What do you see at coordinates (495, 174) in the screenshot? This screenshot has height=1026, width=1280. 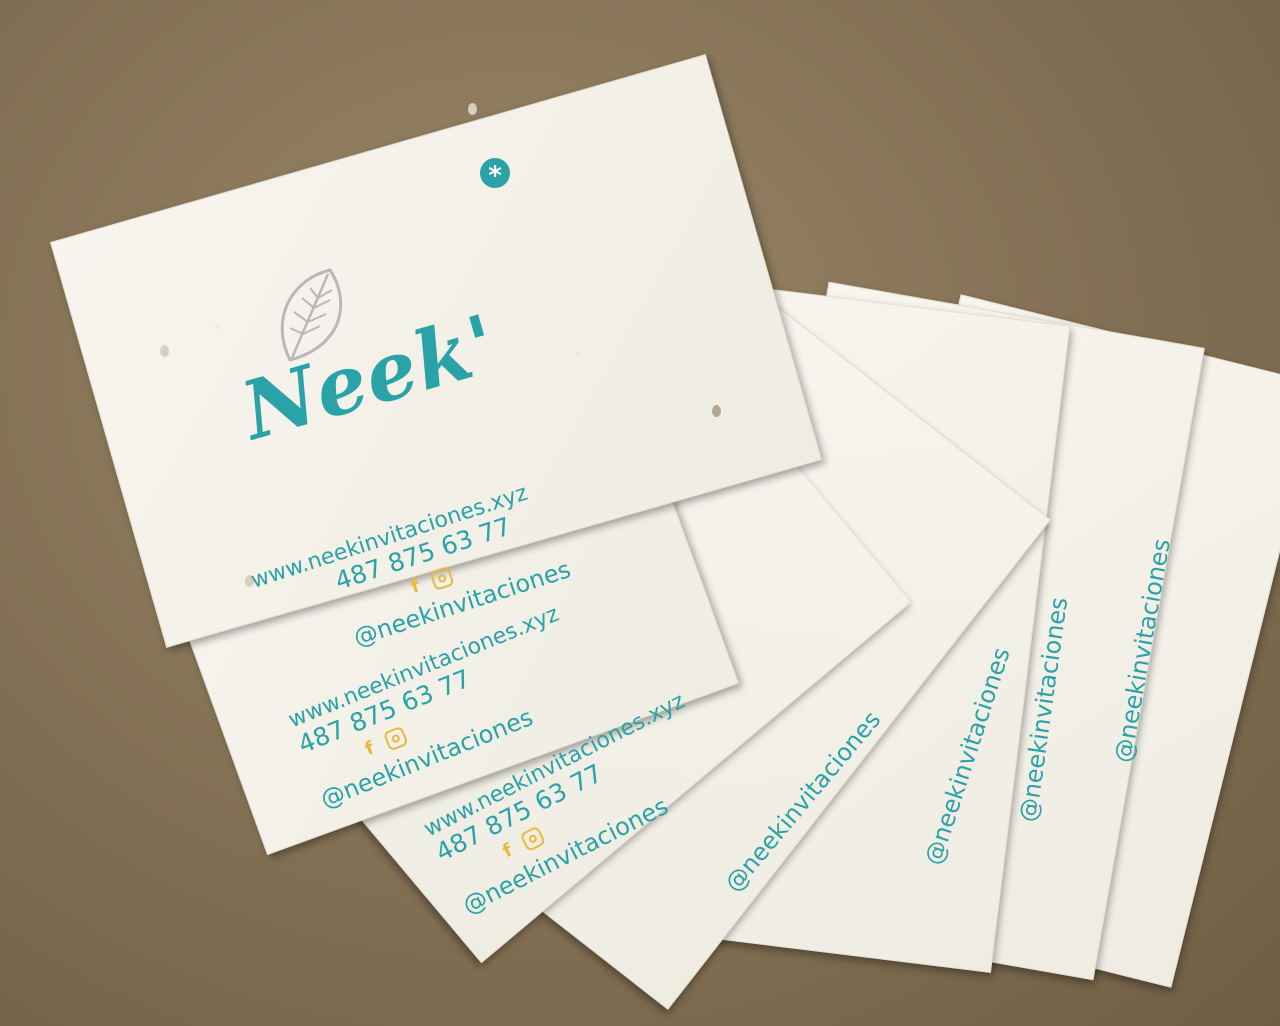 I see `asterisk-icon: *` at bounding box center [495, 174].